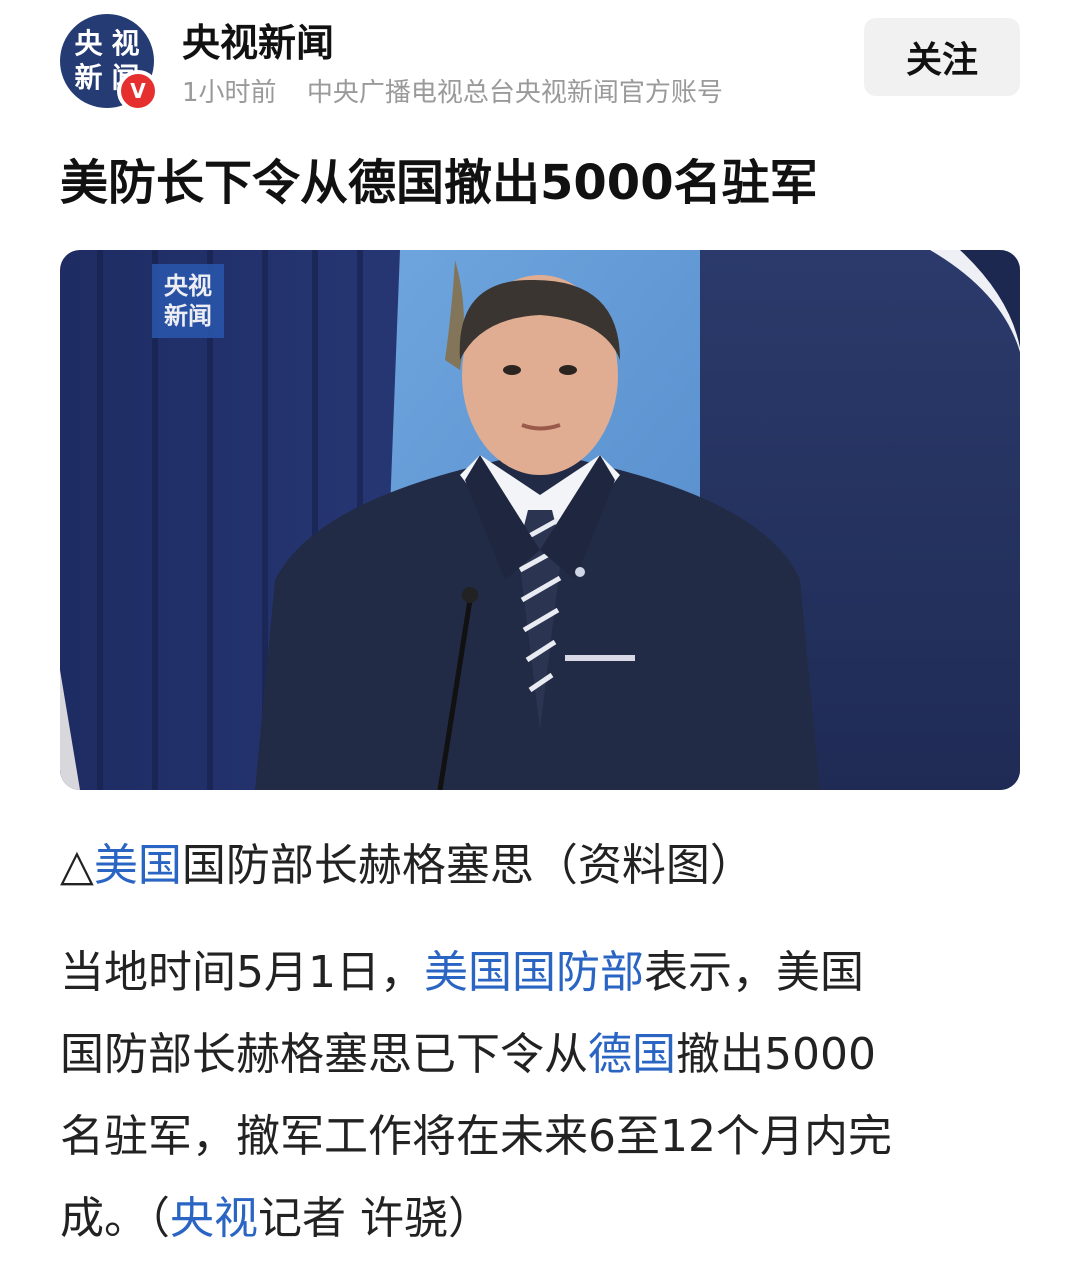 The width and height of the screenshot is (1080, 1281). What do you see at coordinates (534, 972) in the screenshot?
I see `link-us-dod: 美国国防部` at bounding box center [534, 972].